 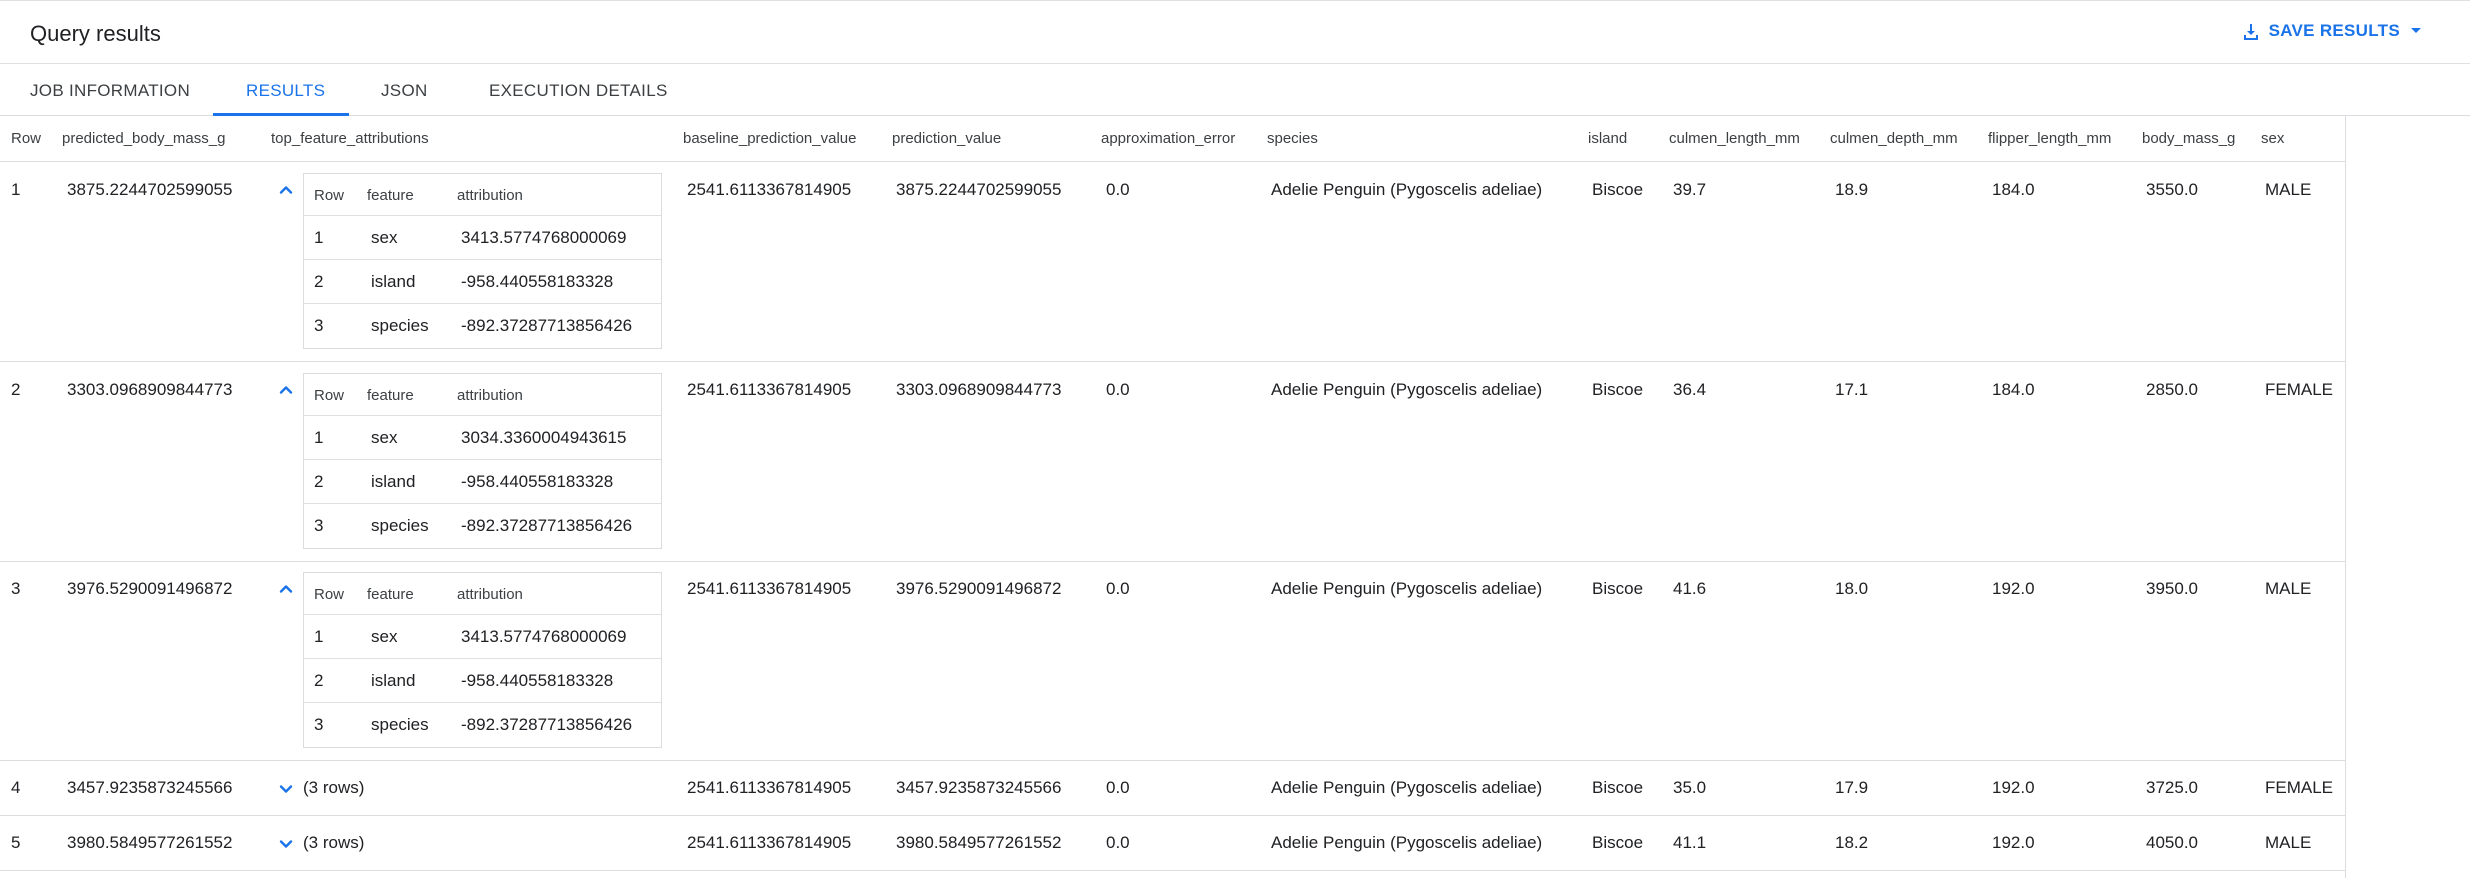 I want to click on cell-sex: FEMALE, so click(x=2299, y=389).